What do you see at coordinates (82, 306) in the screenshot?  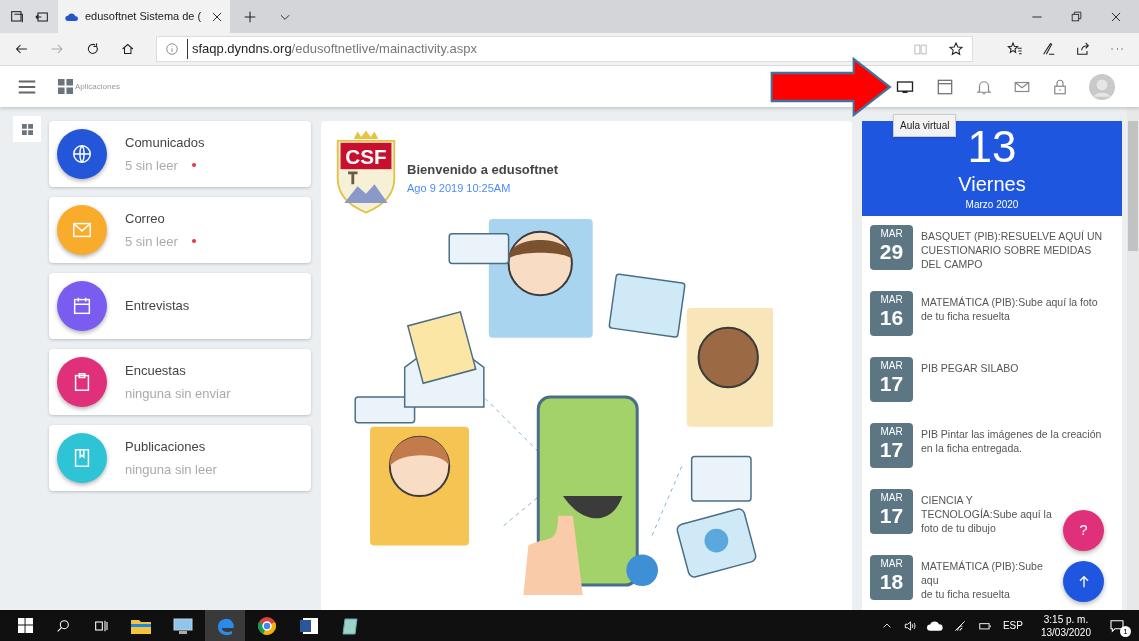 I see `calendar-icon` at bounding box center [82, 306].